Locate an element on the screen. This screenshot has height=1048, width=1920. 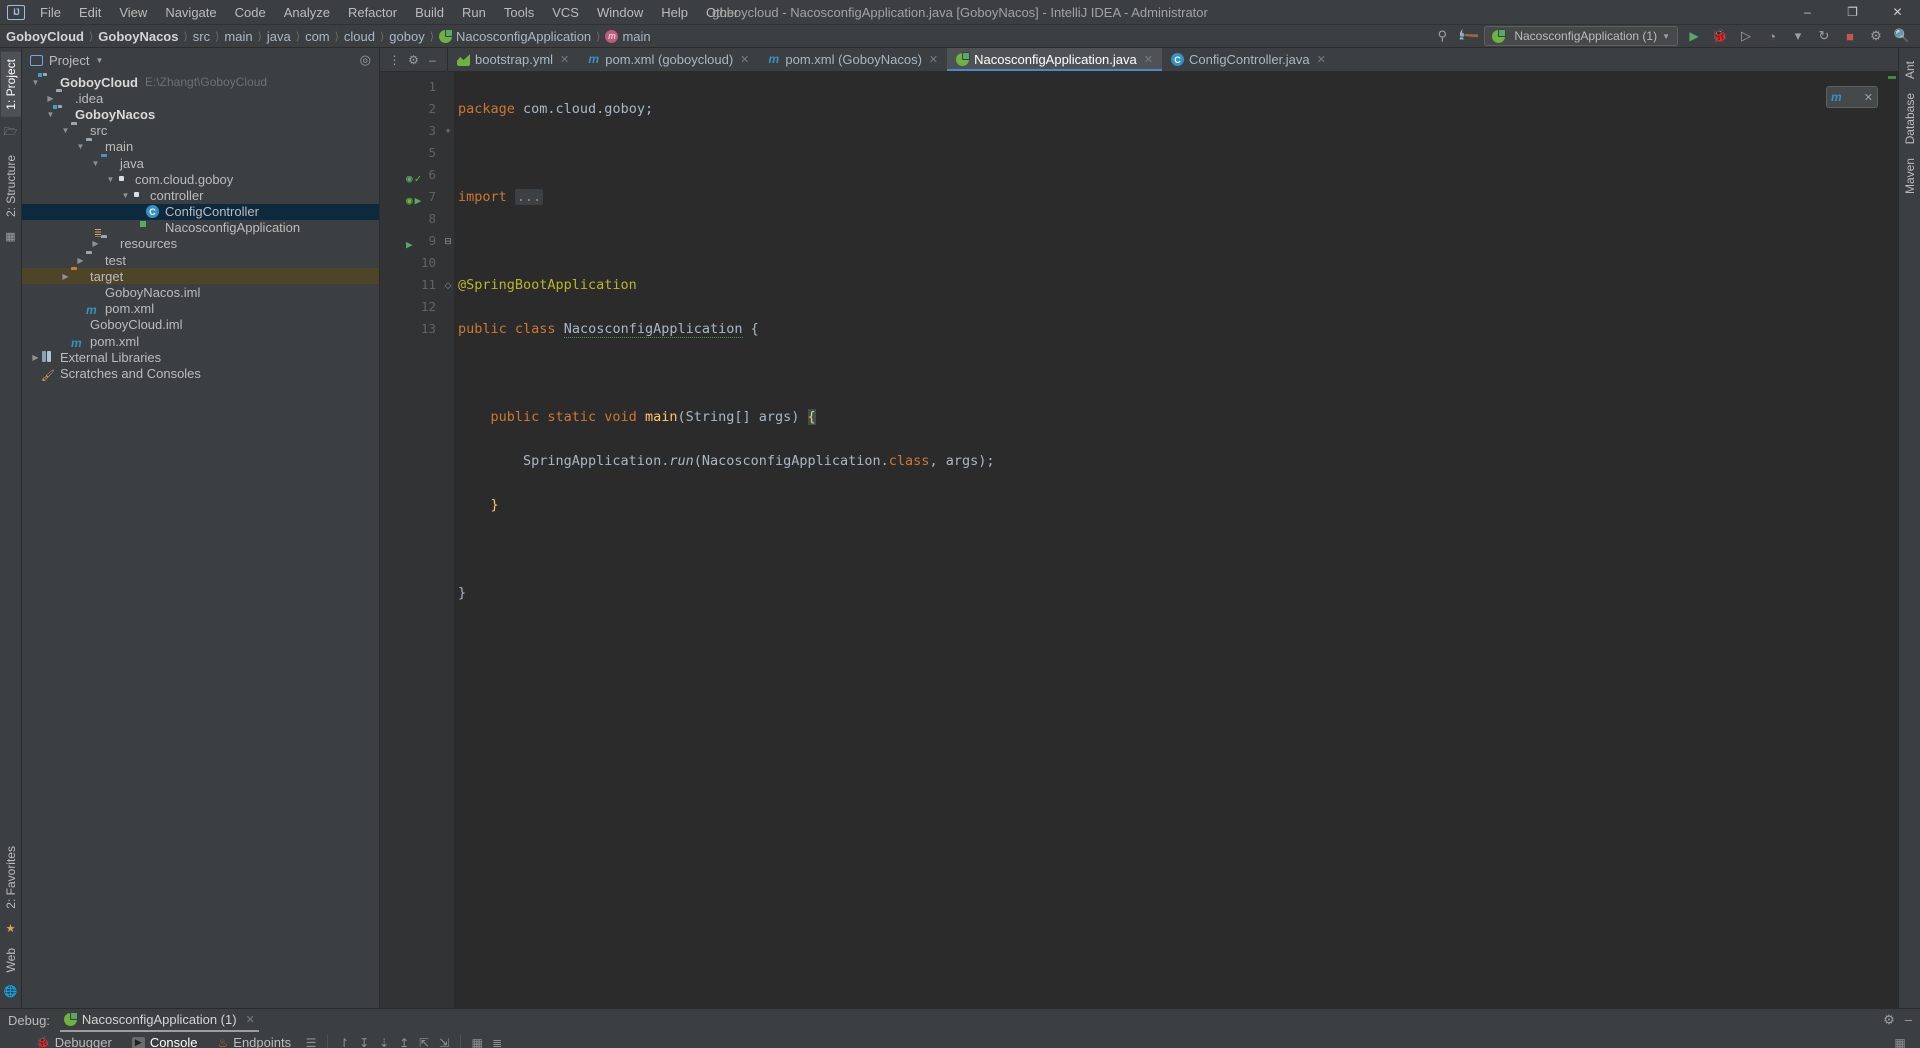
tree-item-configcontroller: C ConfigController is located at coordinates (200, 211).